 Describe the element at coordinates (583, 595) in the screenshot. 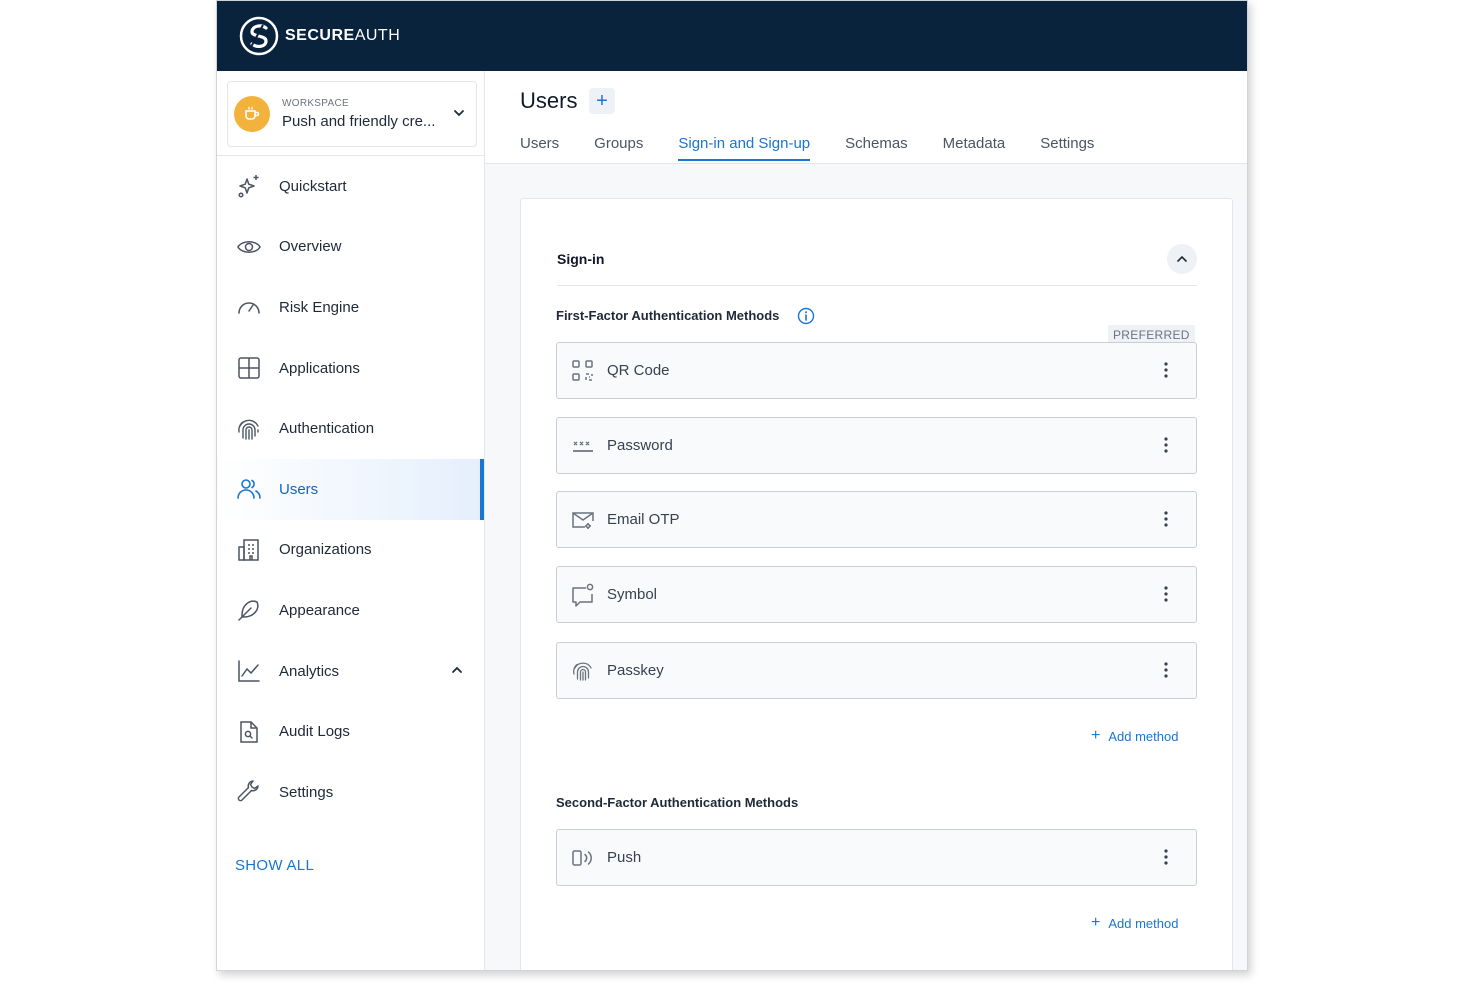

I see `symbol-icon` at that location.